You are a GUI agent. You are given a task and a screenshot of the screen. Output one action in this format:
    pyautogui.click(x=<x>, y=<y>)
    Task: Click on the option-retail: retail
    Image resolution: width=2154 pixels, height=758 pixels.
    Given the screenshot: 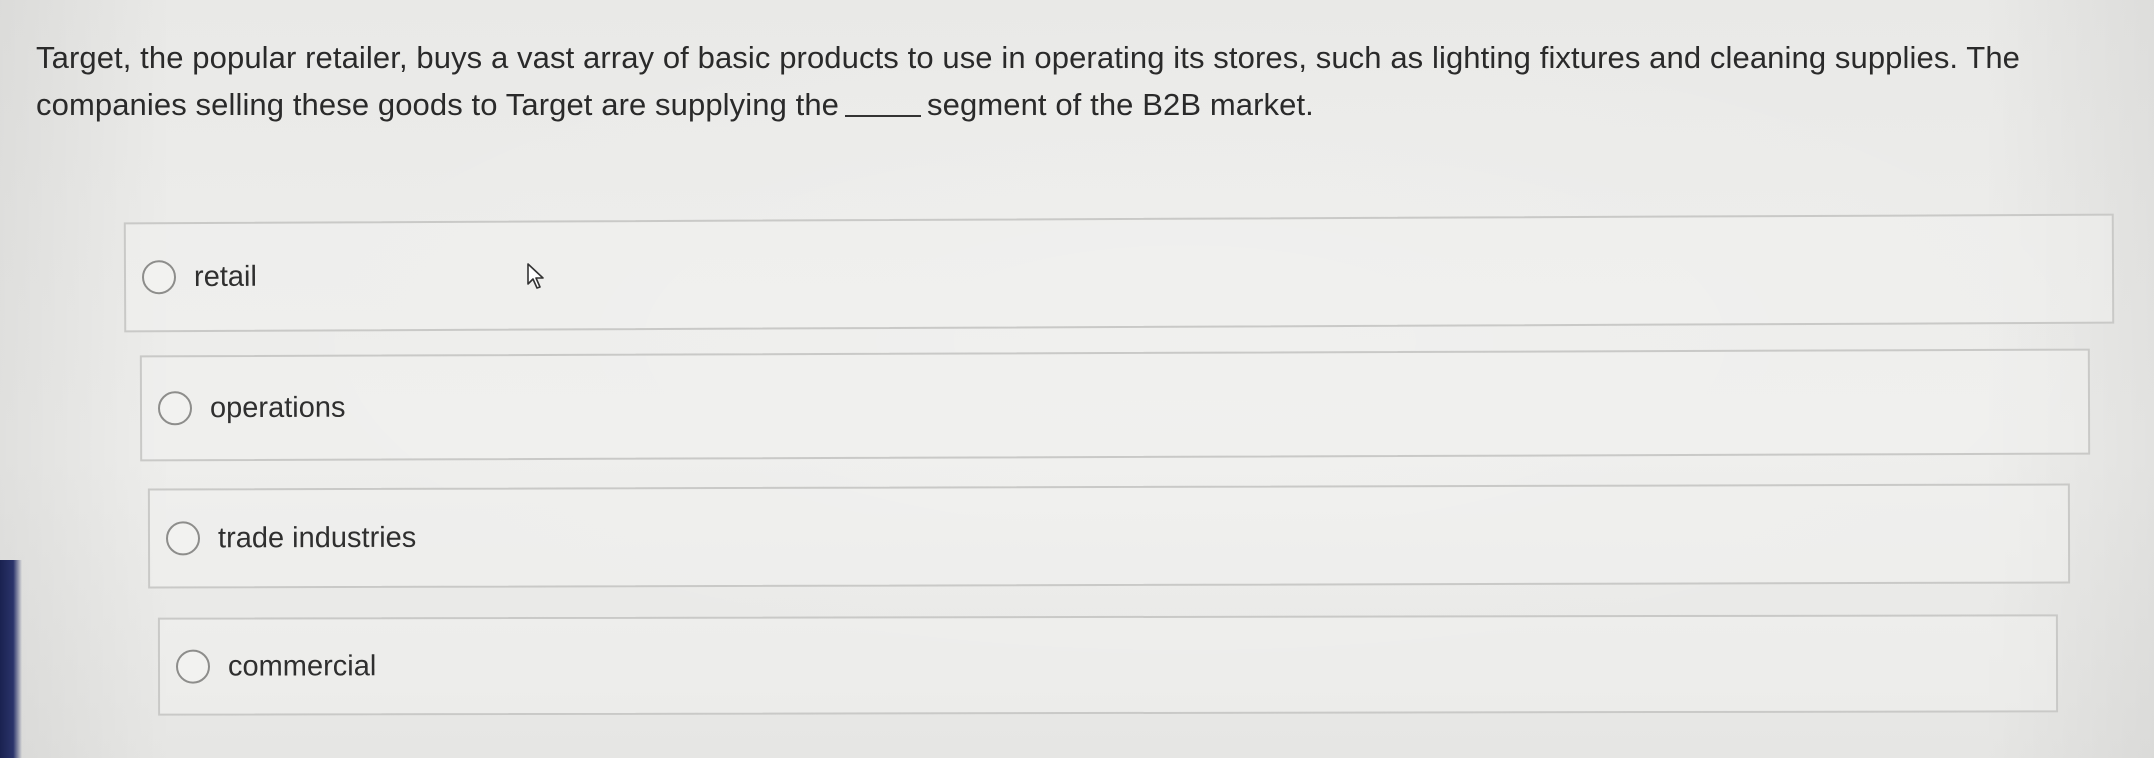 What is the action you would take?
    pyautogui.click(x=1119, y=273)
    